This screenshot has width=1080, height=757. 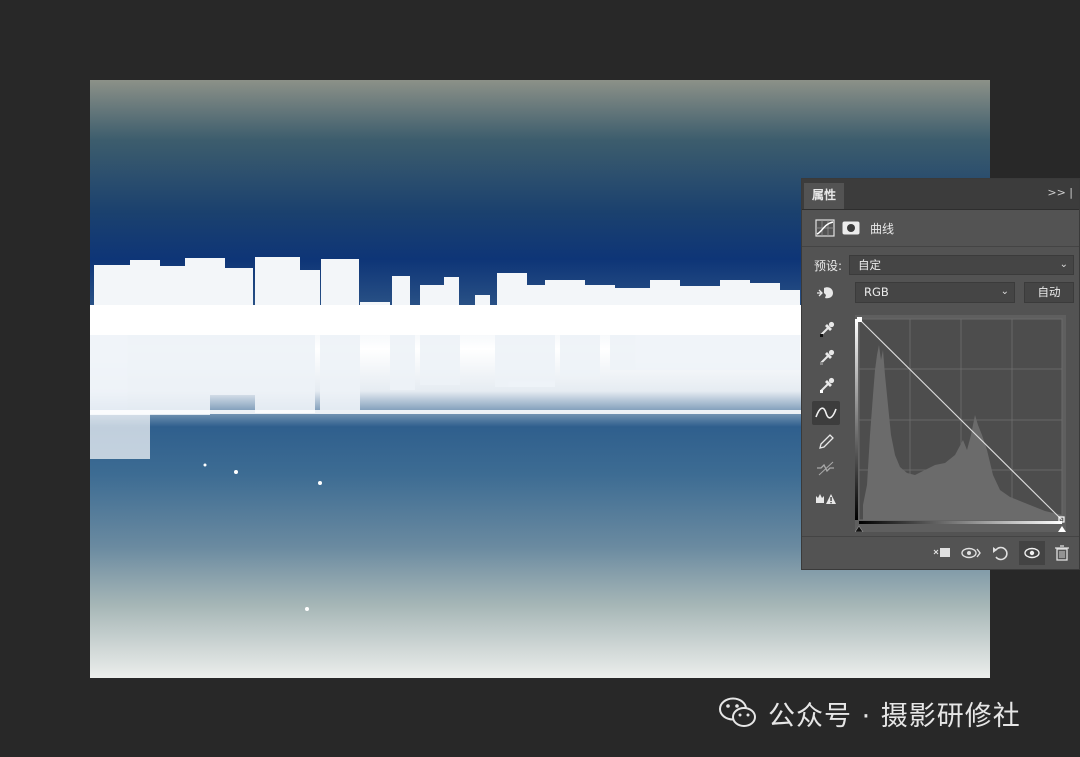 What do you see at coordinates (1062, 553) in the screenshot?
I see `delete-icon` at bounding box center [1062, 553].